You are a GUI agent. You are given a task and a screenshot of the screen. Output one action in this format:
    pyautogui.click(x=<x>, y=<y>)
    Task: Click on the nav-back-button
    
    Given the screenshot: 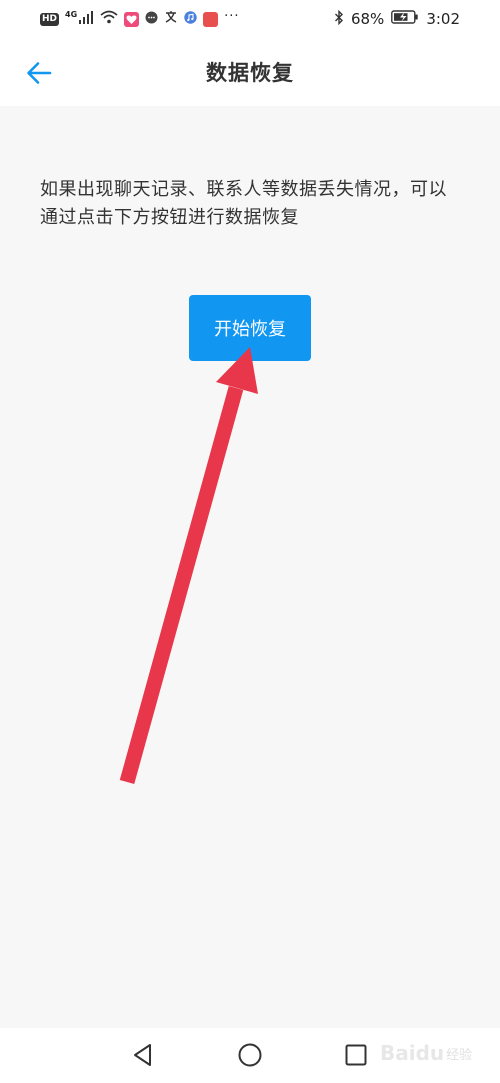 What is the action you would take?
    pyautogui.click(x=144, y=1055)
    